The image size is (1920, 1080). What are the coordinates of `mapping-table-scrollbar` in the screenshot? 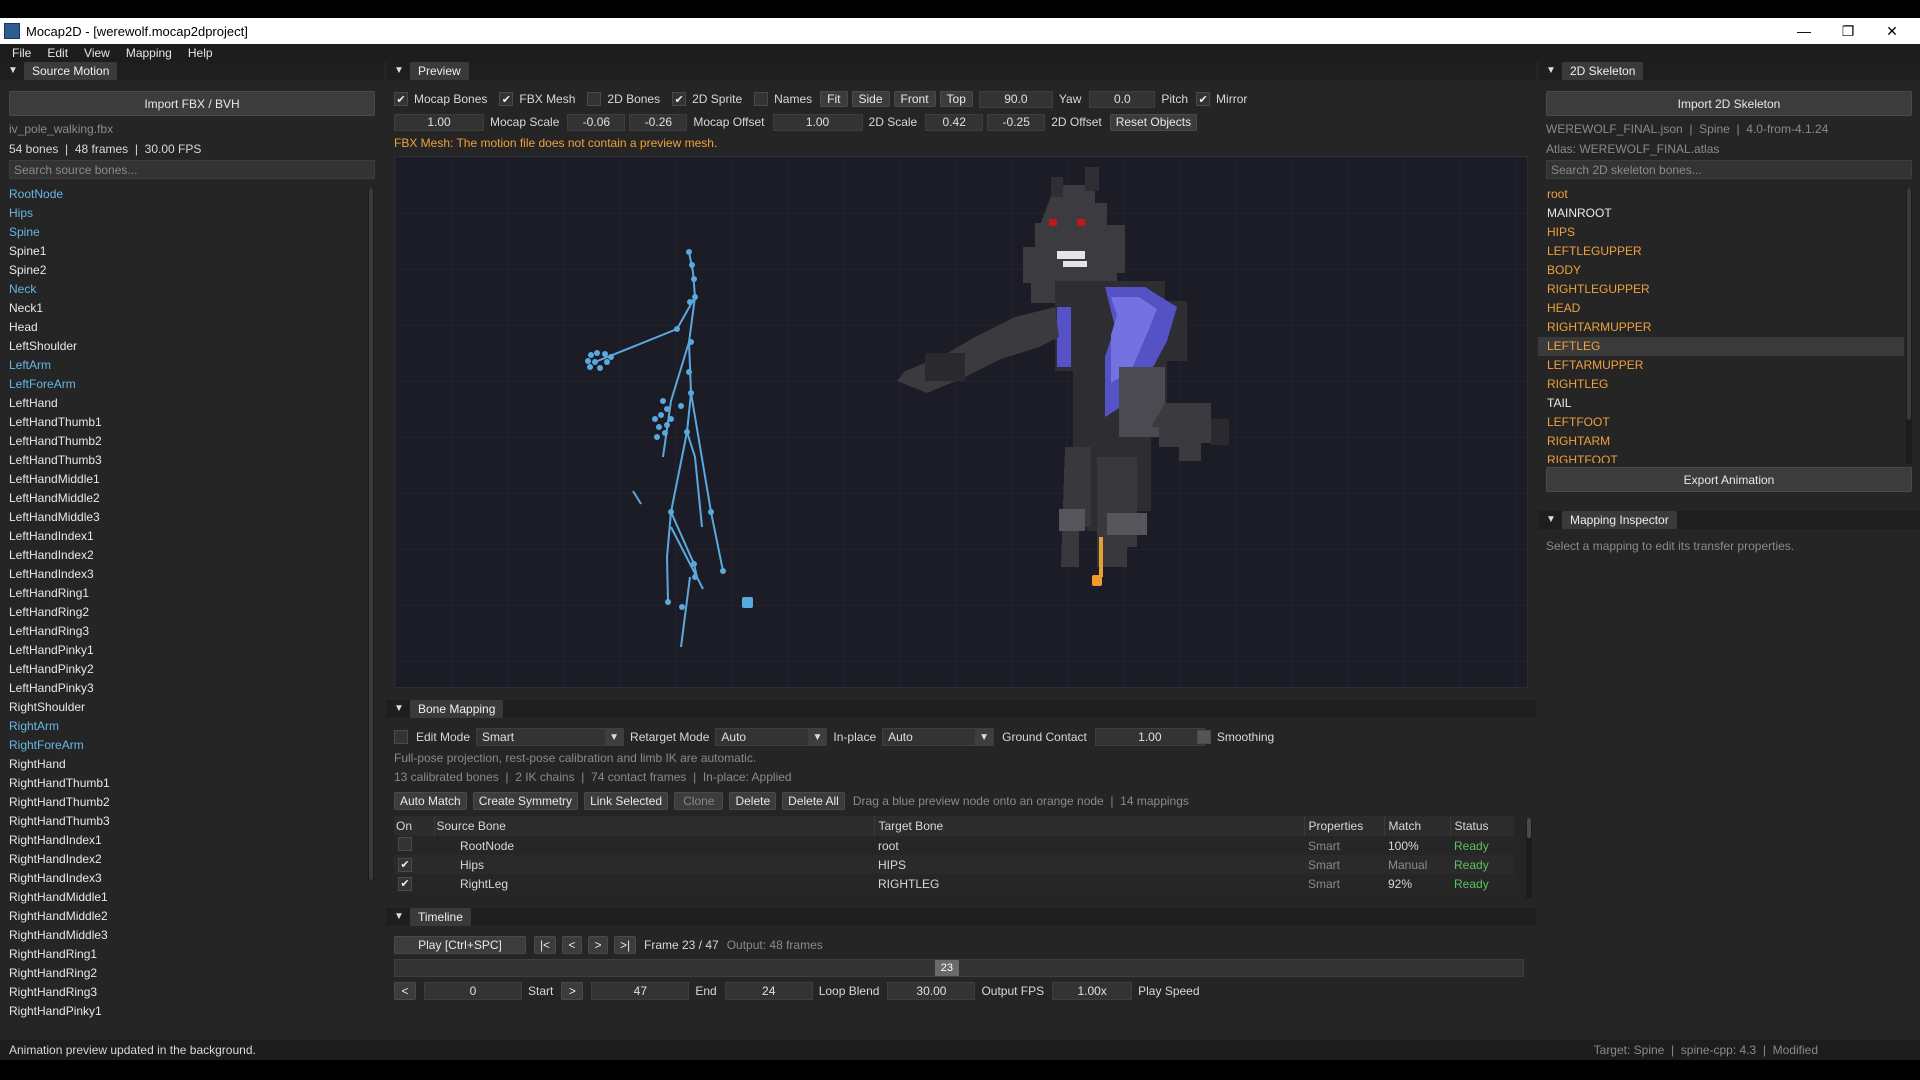 It's located at (1529, 858).